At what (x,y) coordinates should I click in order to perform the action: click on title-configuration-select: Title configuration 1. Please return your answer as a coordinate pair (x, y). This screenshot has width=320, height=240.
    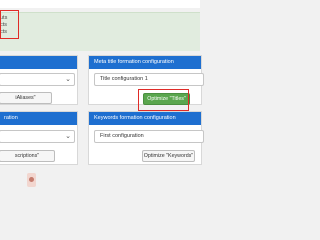
    Looking at the image, I should click on (149, 79).